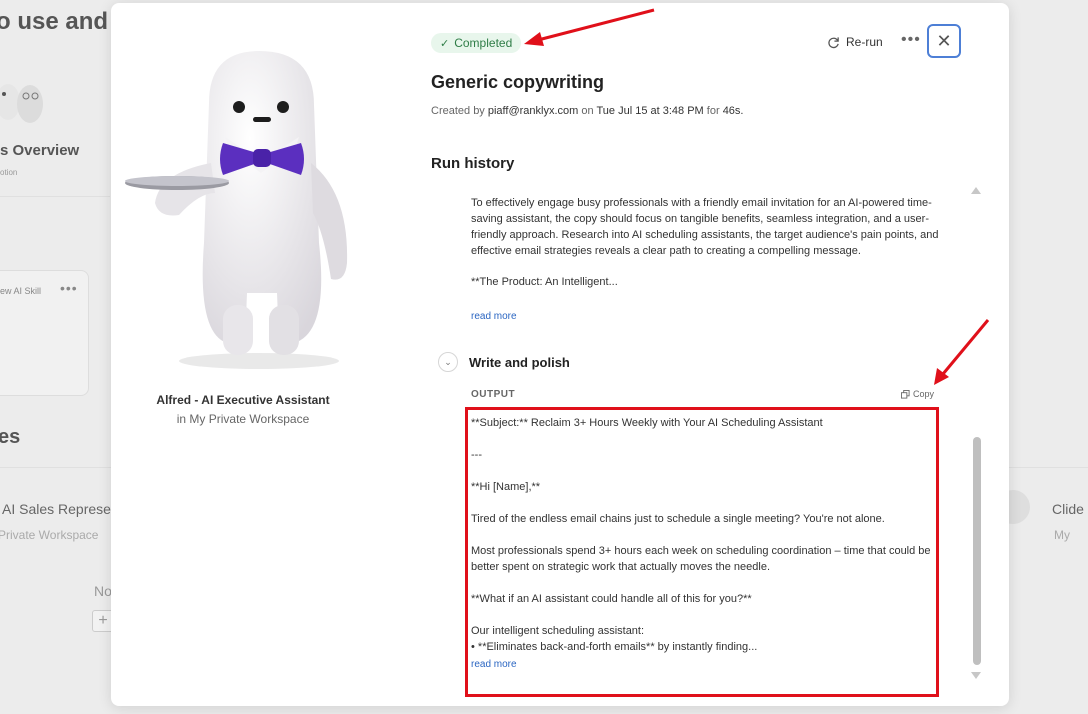 The image size is (1088, 714). I want to click on read-more-link-output: read more, so click(494, 664).